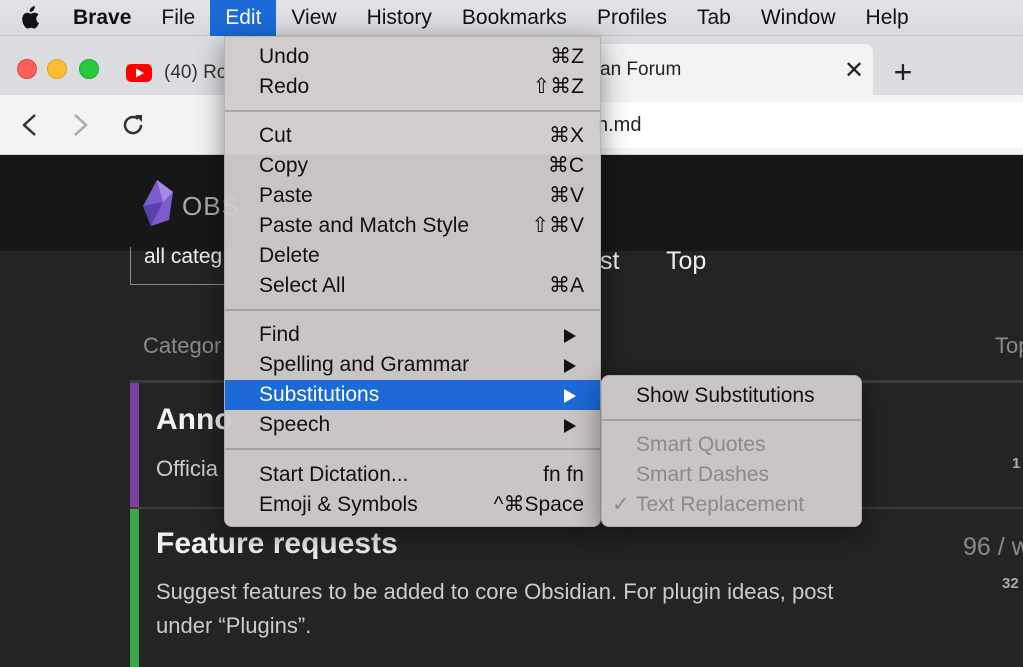  I want to click on category-description: Officia, so click(187, 468).